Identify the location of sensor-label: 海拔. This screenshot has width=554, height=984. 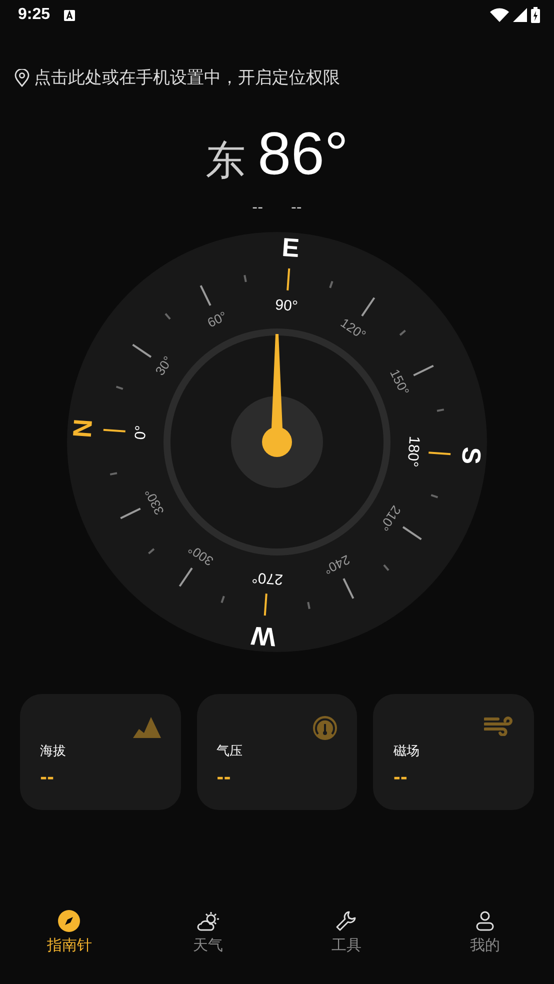
(53, 751).